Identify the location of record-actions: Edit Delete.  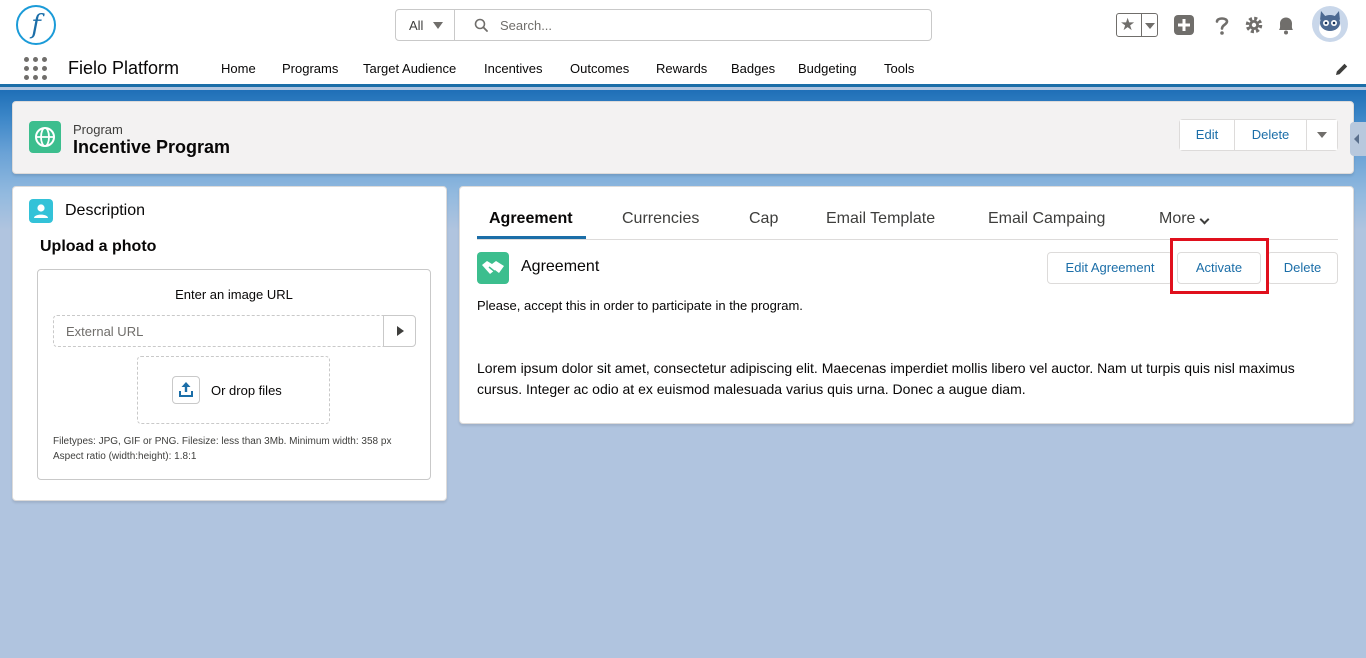
(1258, 135).